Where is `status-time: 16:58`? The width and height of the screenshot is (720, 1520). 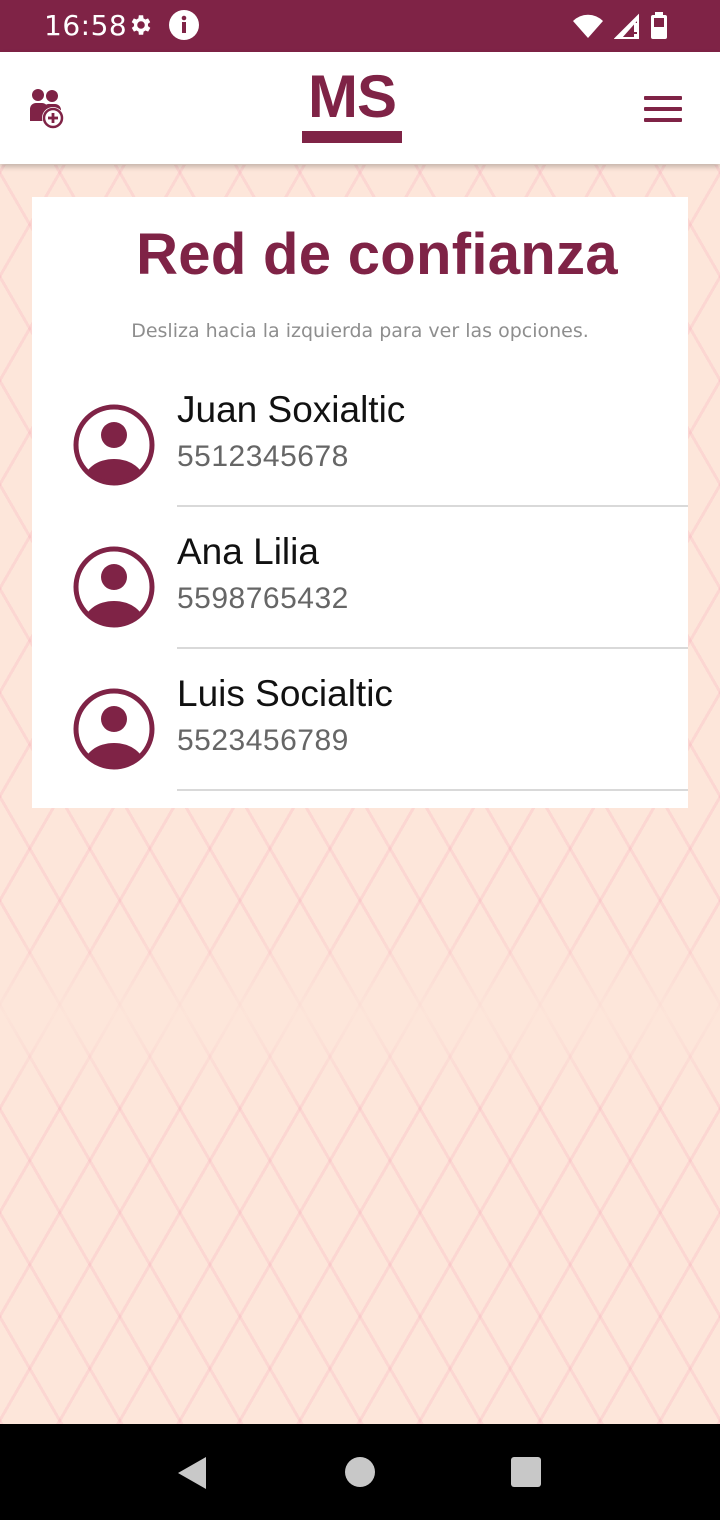 status-time: 16:58 is located at coordinates (86, 25).